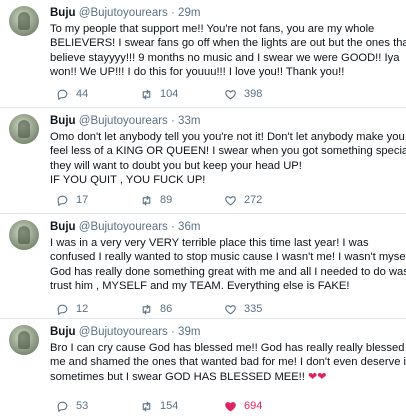 The image size is (406, 420). Describe the element at coordinates (230, 406) in the screenshot. I see `heart-filled-icon` at that location.